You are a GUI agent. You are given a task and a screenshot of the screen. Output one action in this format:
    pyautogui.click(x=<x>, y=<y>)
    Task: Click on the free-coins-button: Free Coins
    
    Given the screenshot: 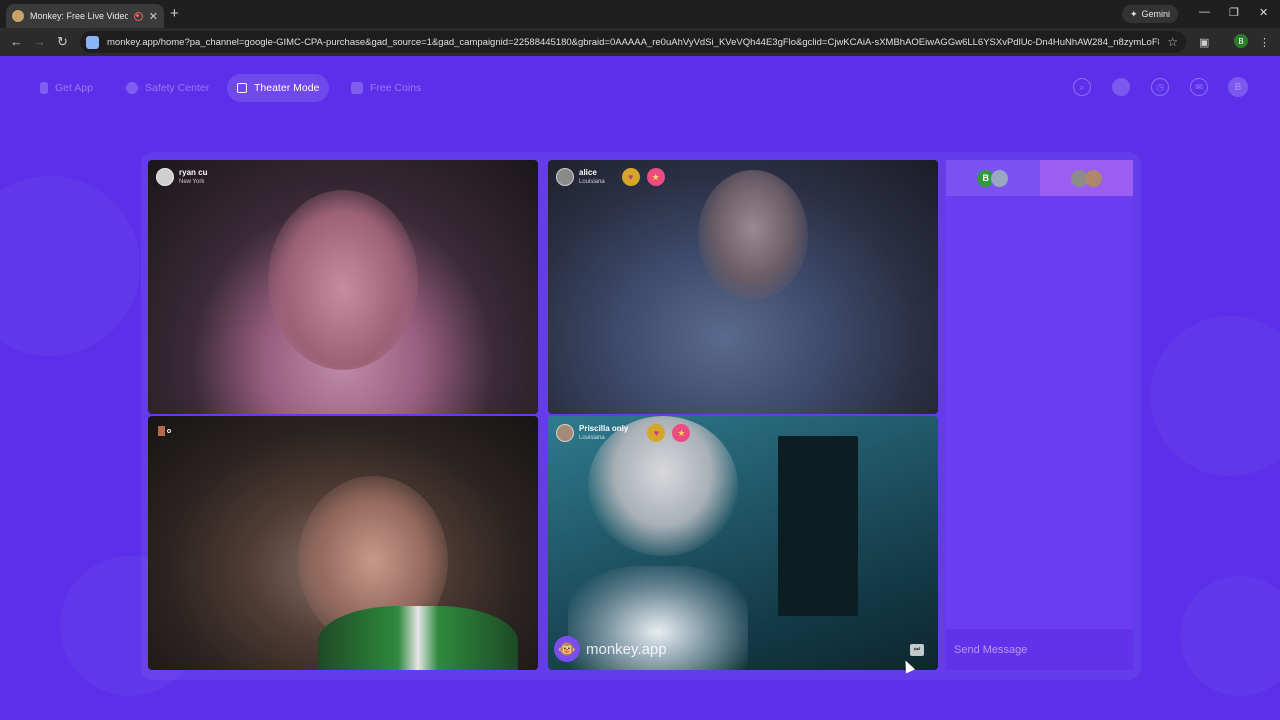 What is the action you would take?
    pyautogui.click(x=386, y=88)
    